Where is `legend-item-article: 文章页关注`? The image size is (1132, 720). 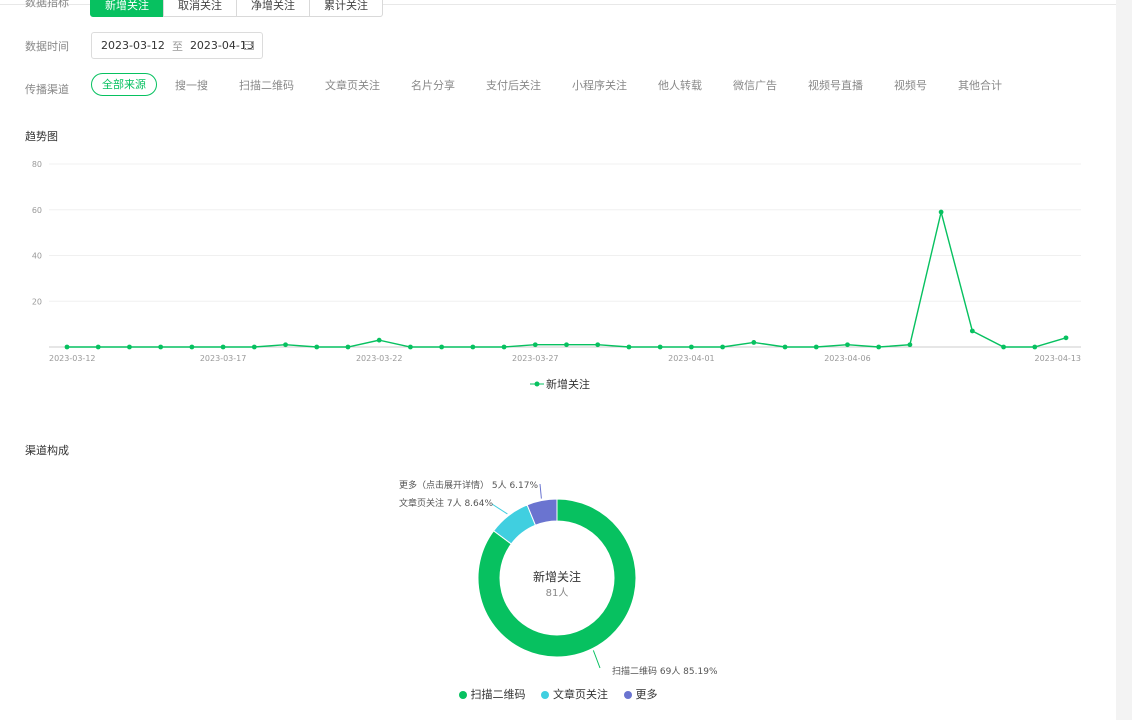
legend-item-article: 文章页关注 is located at coordinates (574, 694).